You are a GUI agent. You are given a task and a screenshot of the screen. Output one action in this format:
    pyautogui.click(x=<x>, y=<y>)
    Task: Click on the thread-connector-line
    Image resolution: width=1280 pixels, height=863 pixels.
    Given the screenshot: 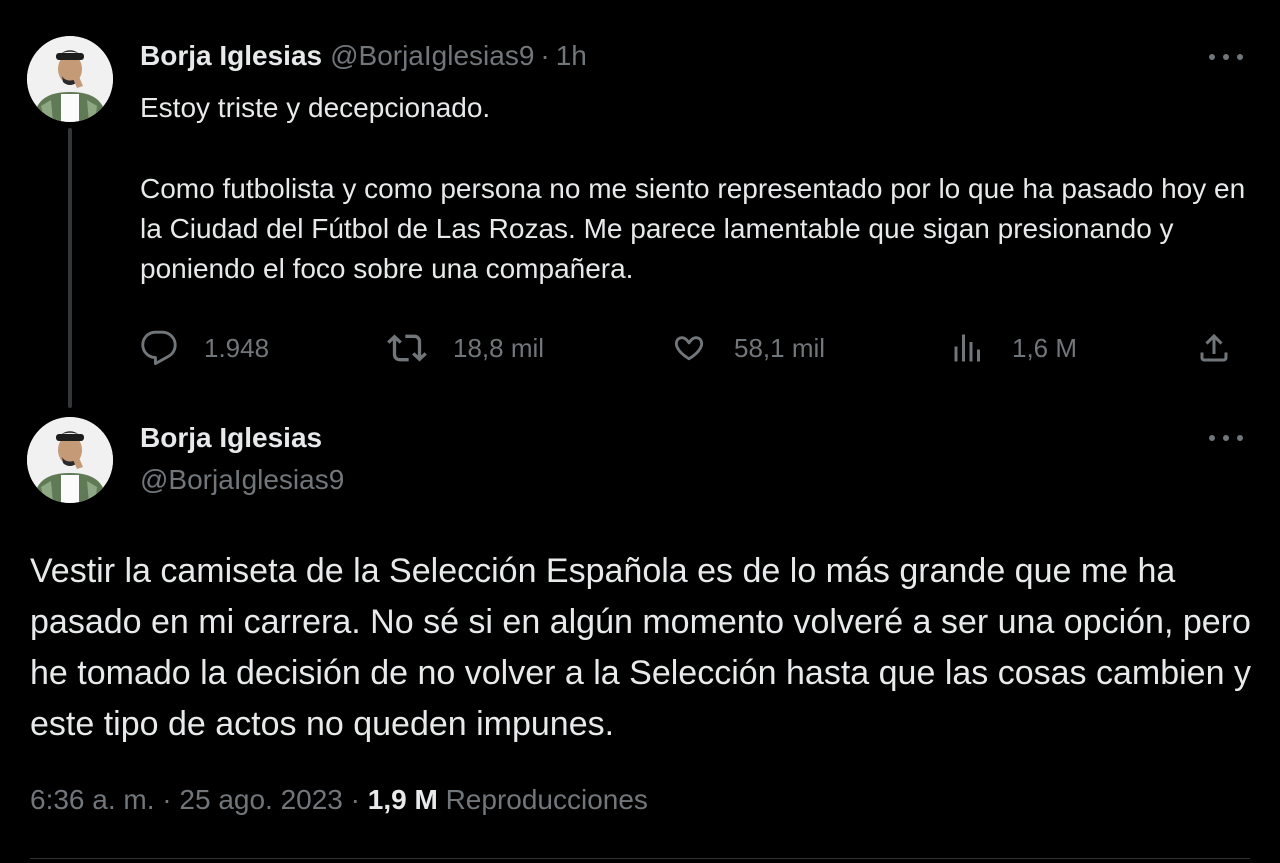 What is the action you would take?
    pyautogui.click(x=70, y=268)
    